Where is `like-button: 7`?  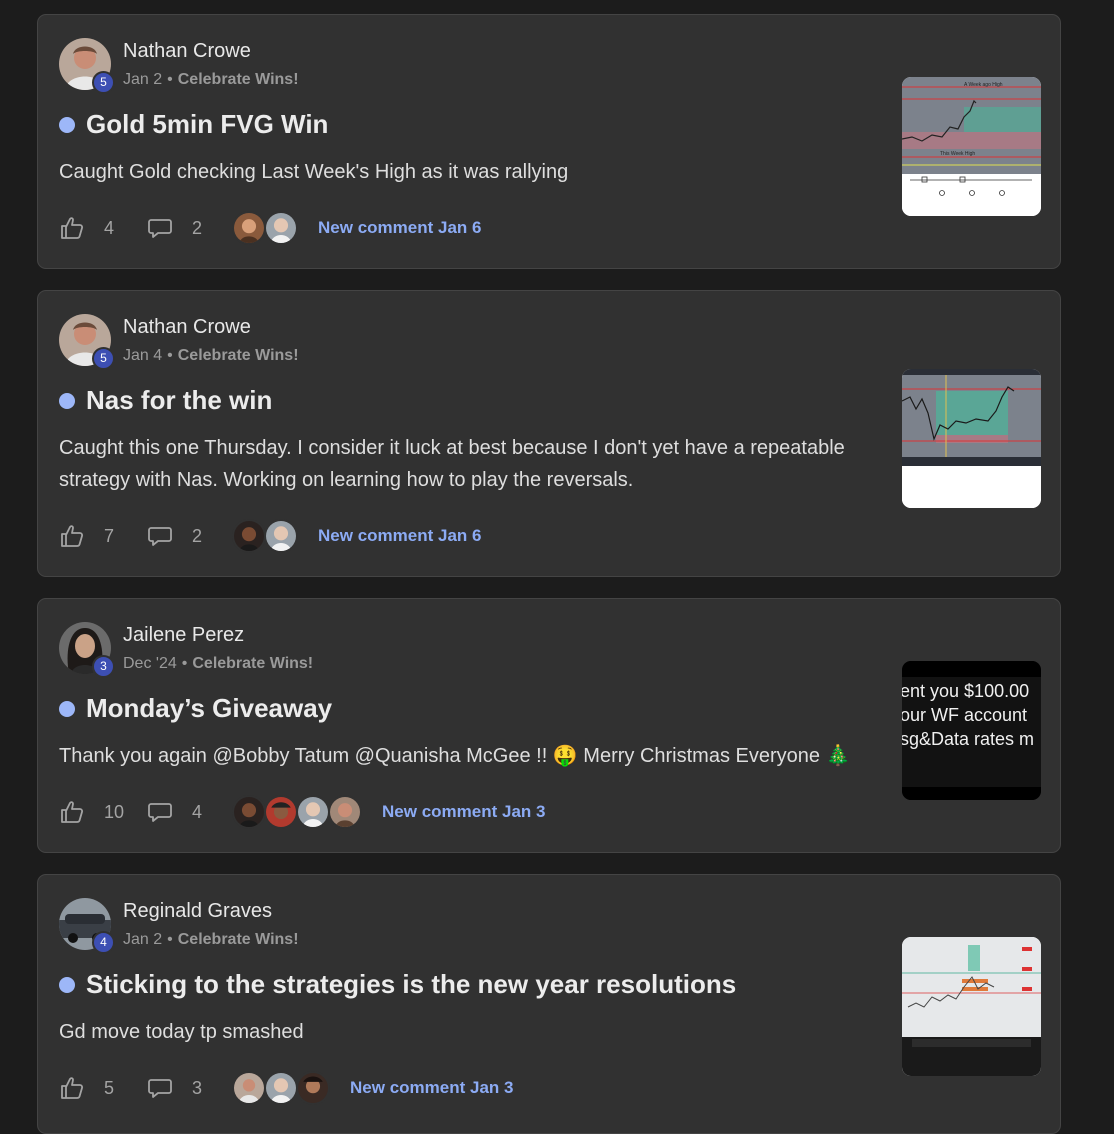
like-button: 7 is located at coordinates (103, 536).